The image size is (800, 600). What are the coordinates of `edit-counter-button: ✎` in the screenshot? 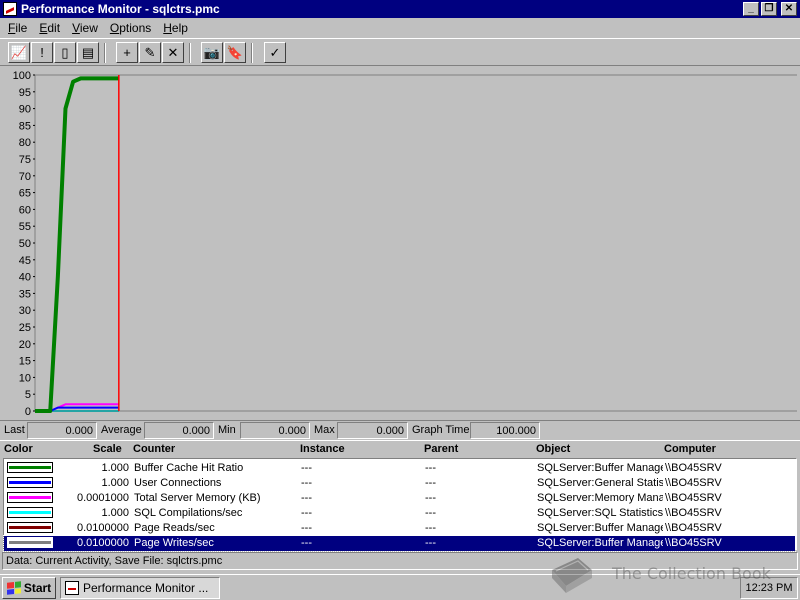 It's located at (150, 52).